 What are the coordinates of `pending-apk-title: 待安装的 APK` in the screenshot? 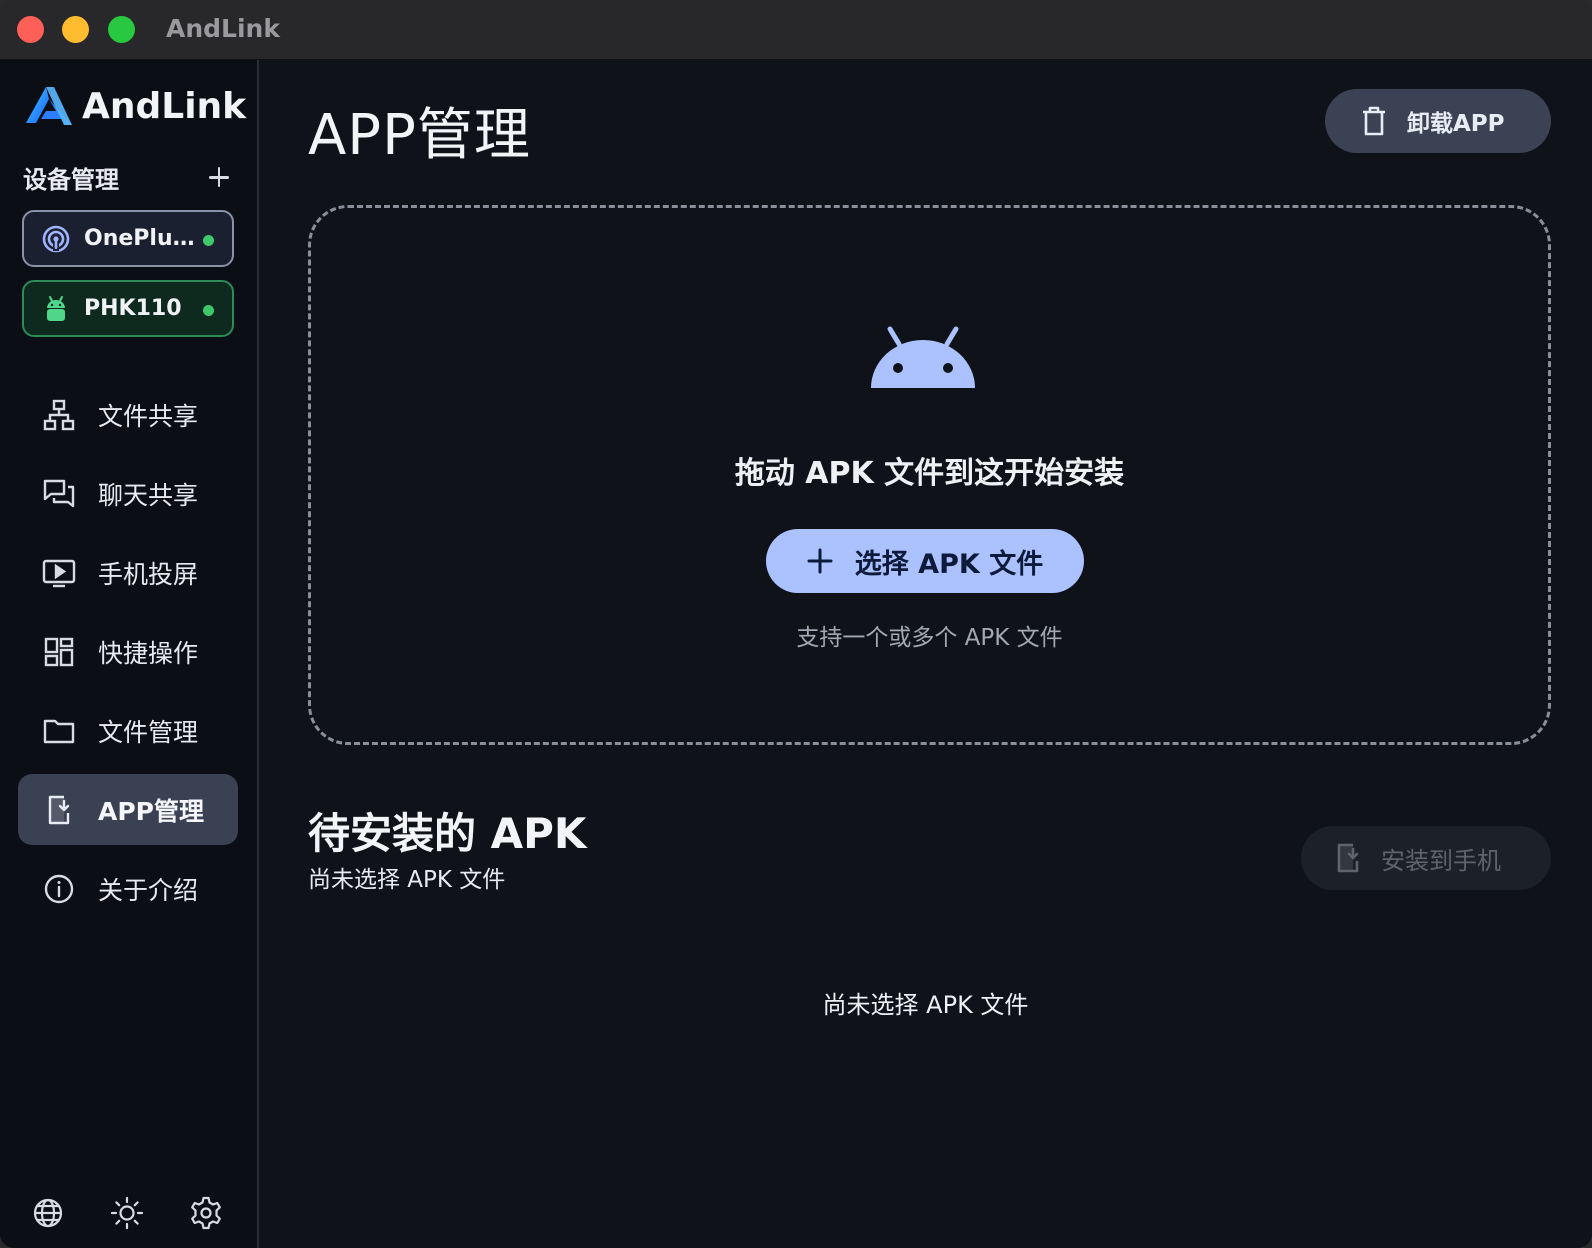 It's located at (447, 833).